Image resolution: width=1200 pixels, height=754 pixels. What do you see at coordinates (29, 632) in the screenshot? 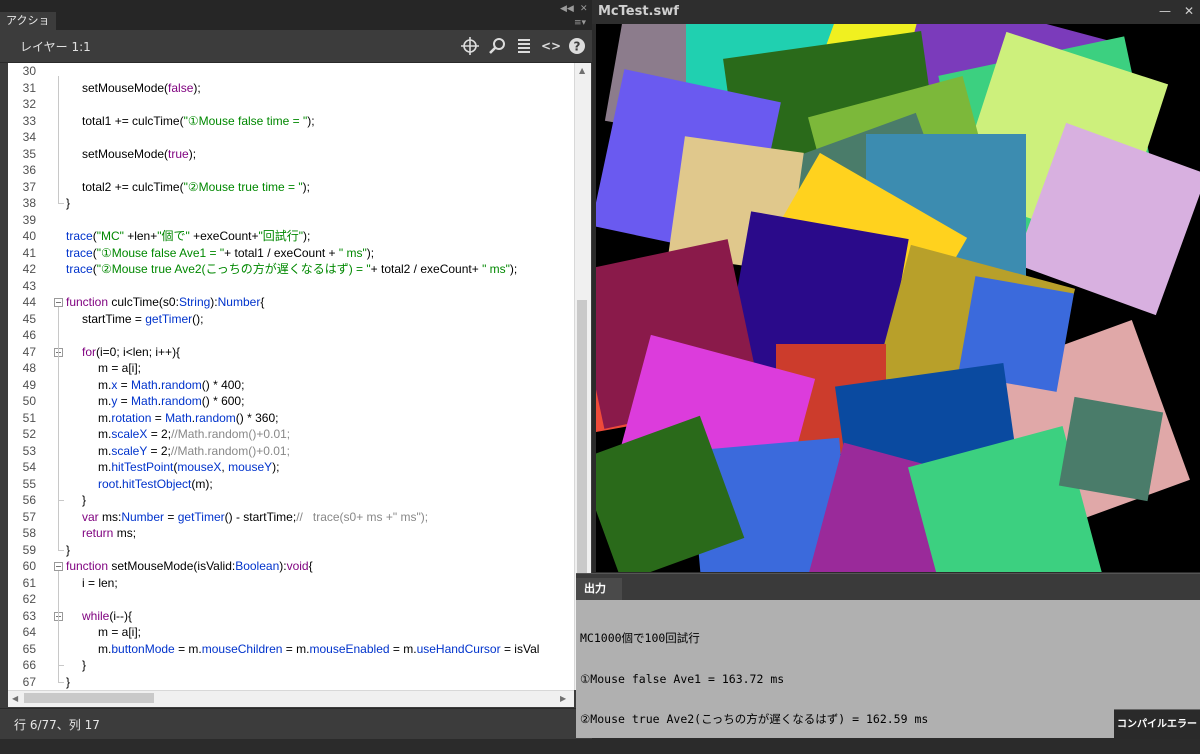
I see `line-number: 64` at bounding box center [29, 632].